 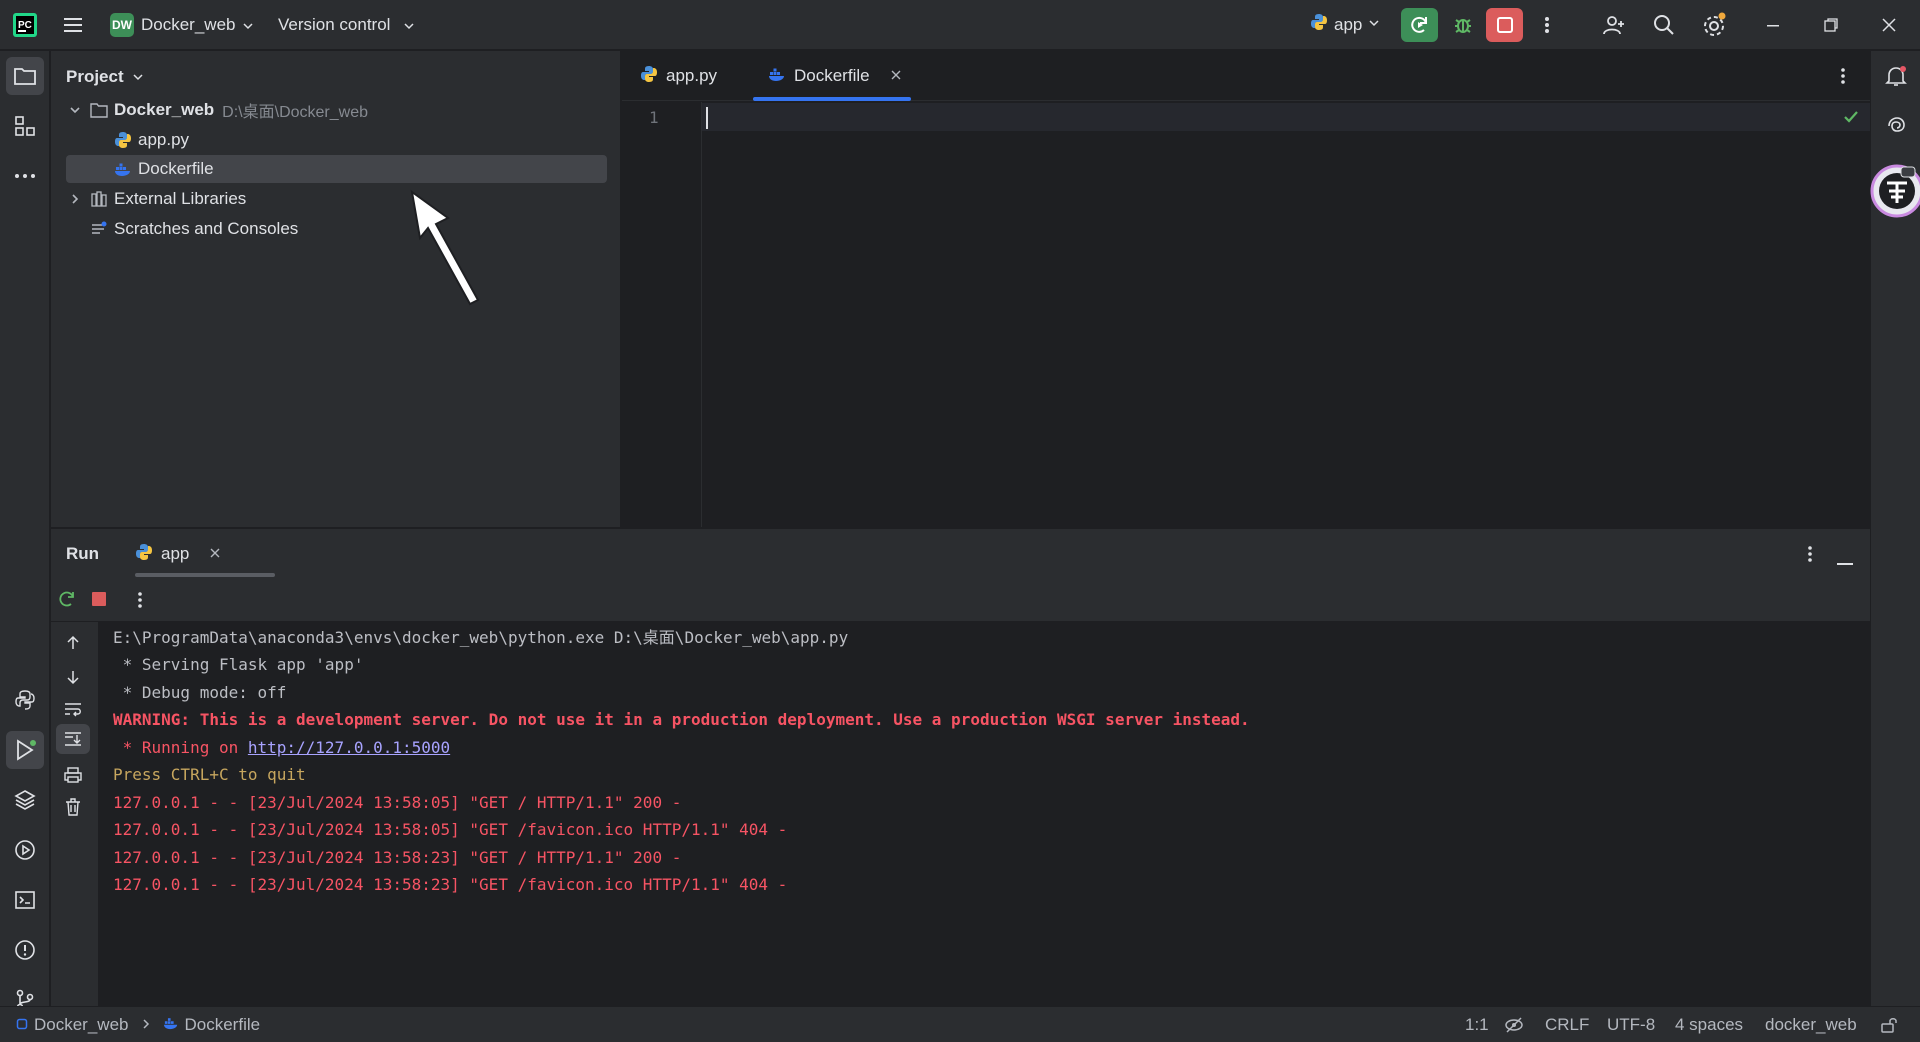 I want to click on file-encoding: UTF-8, so click(x=1631, y=1025).